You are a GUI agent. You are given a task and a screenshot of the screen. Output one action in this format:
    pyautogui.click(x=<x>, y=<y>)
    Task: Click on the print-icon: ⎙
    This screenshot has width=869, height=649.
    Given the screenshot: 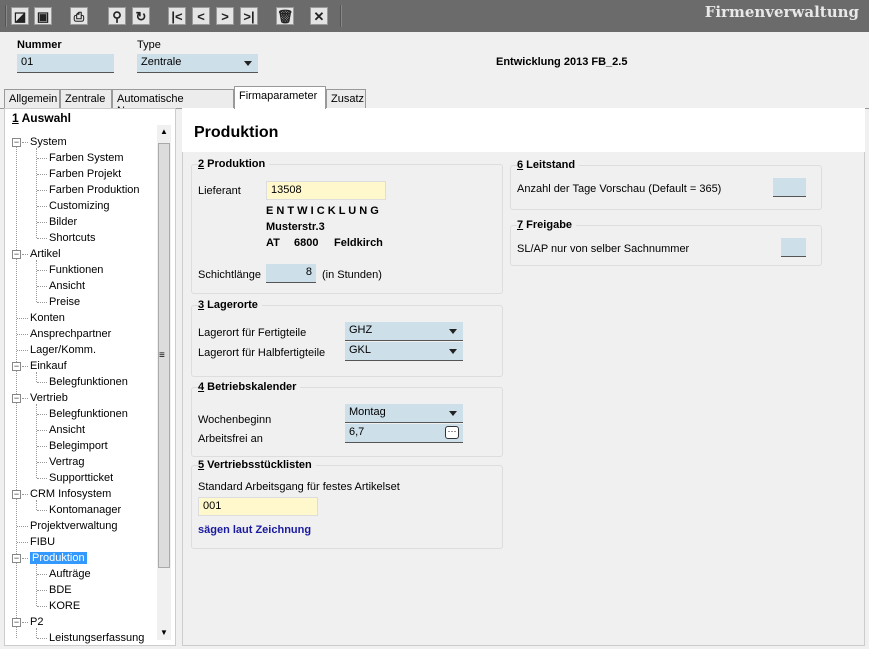 What is the action you would take?
    pyautogui.click(x=79, y=16)
    